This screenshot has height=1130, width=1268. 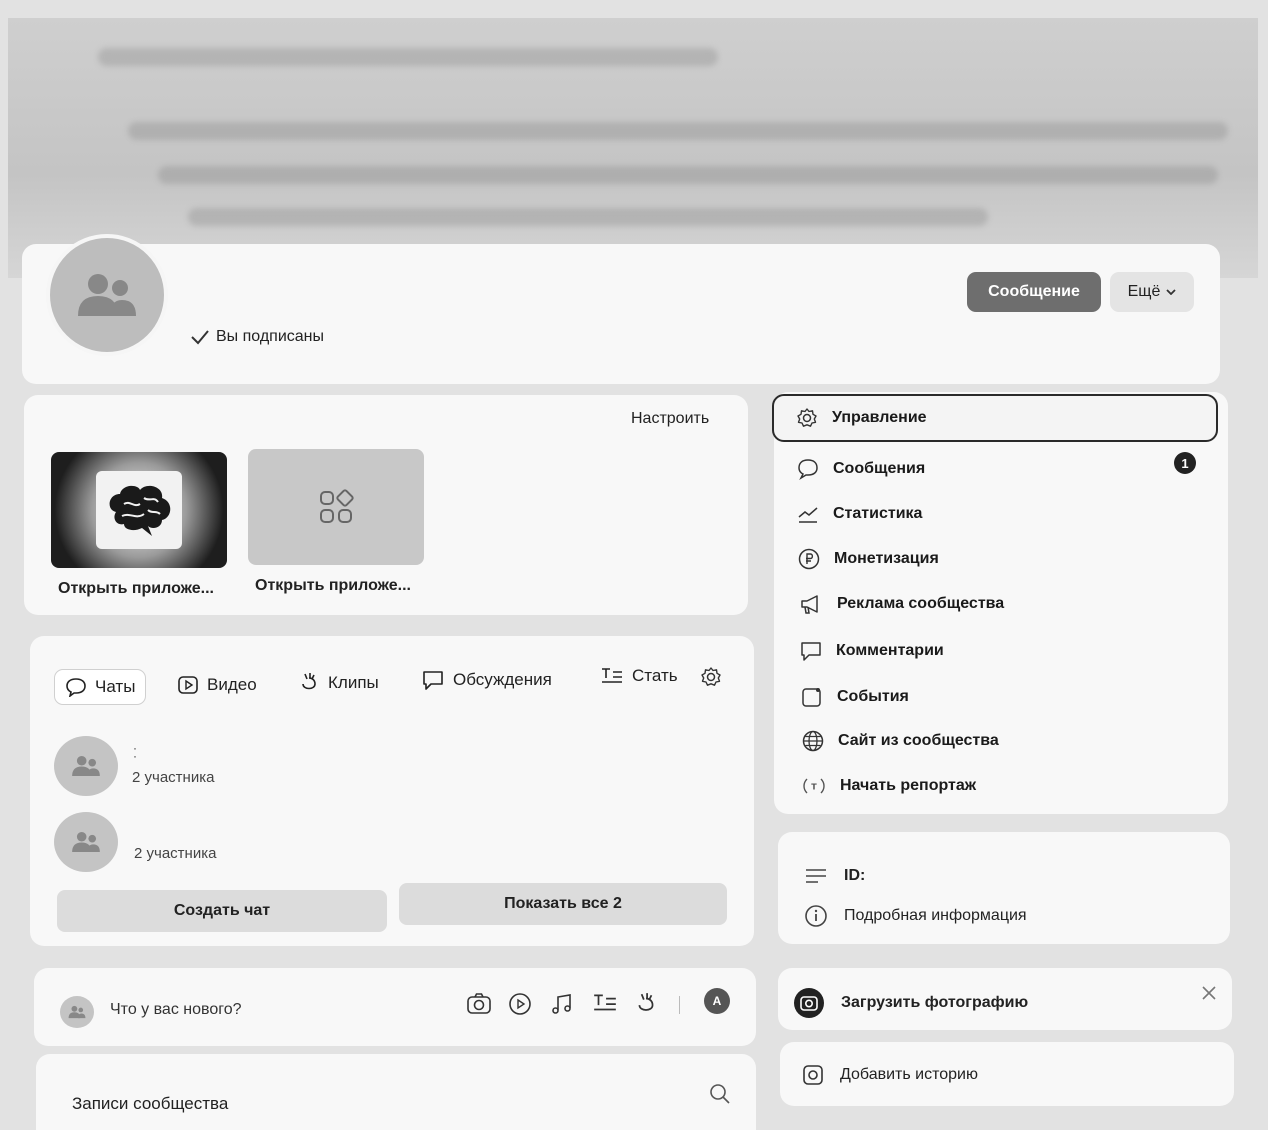 I want to click on discussion-icon, so click(x=433, y=680).